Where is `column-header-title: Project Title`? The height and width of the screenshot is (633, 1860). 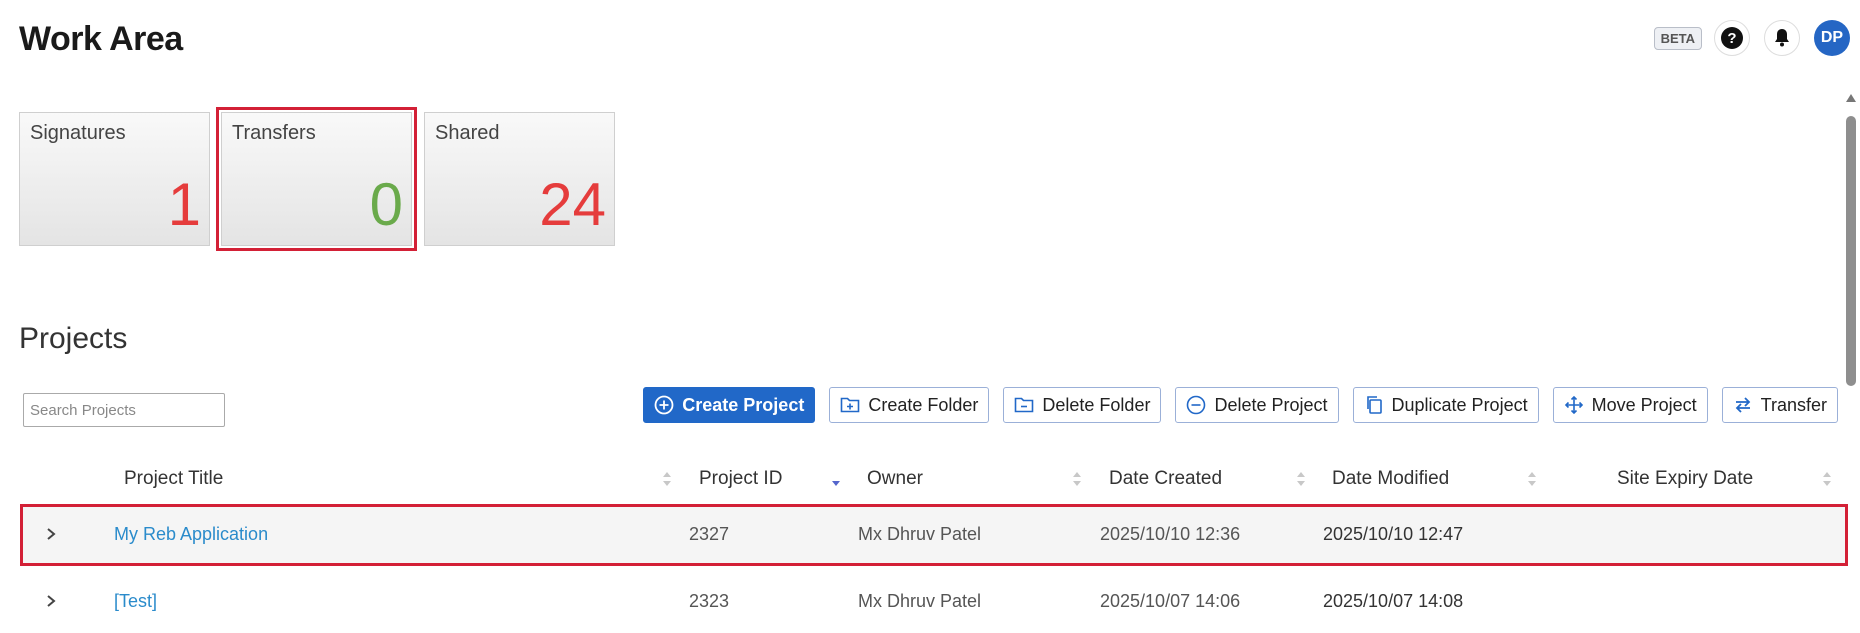 column-header-title: Project Title is located at coordinates (173, 479).